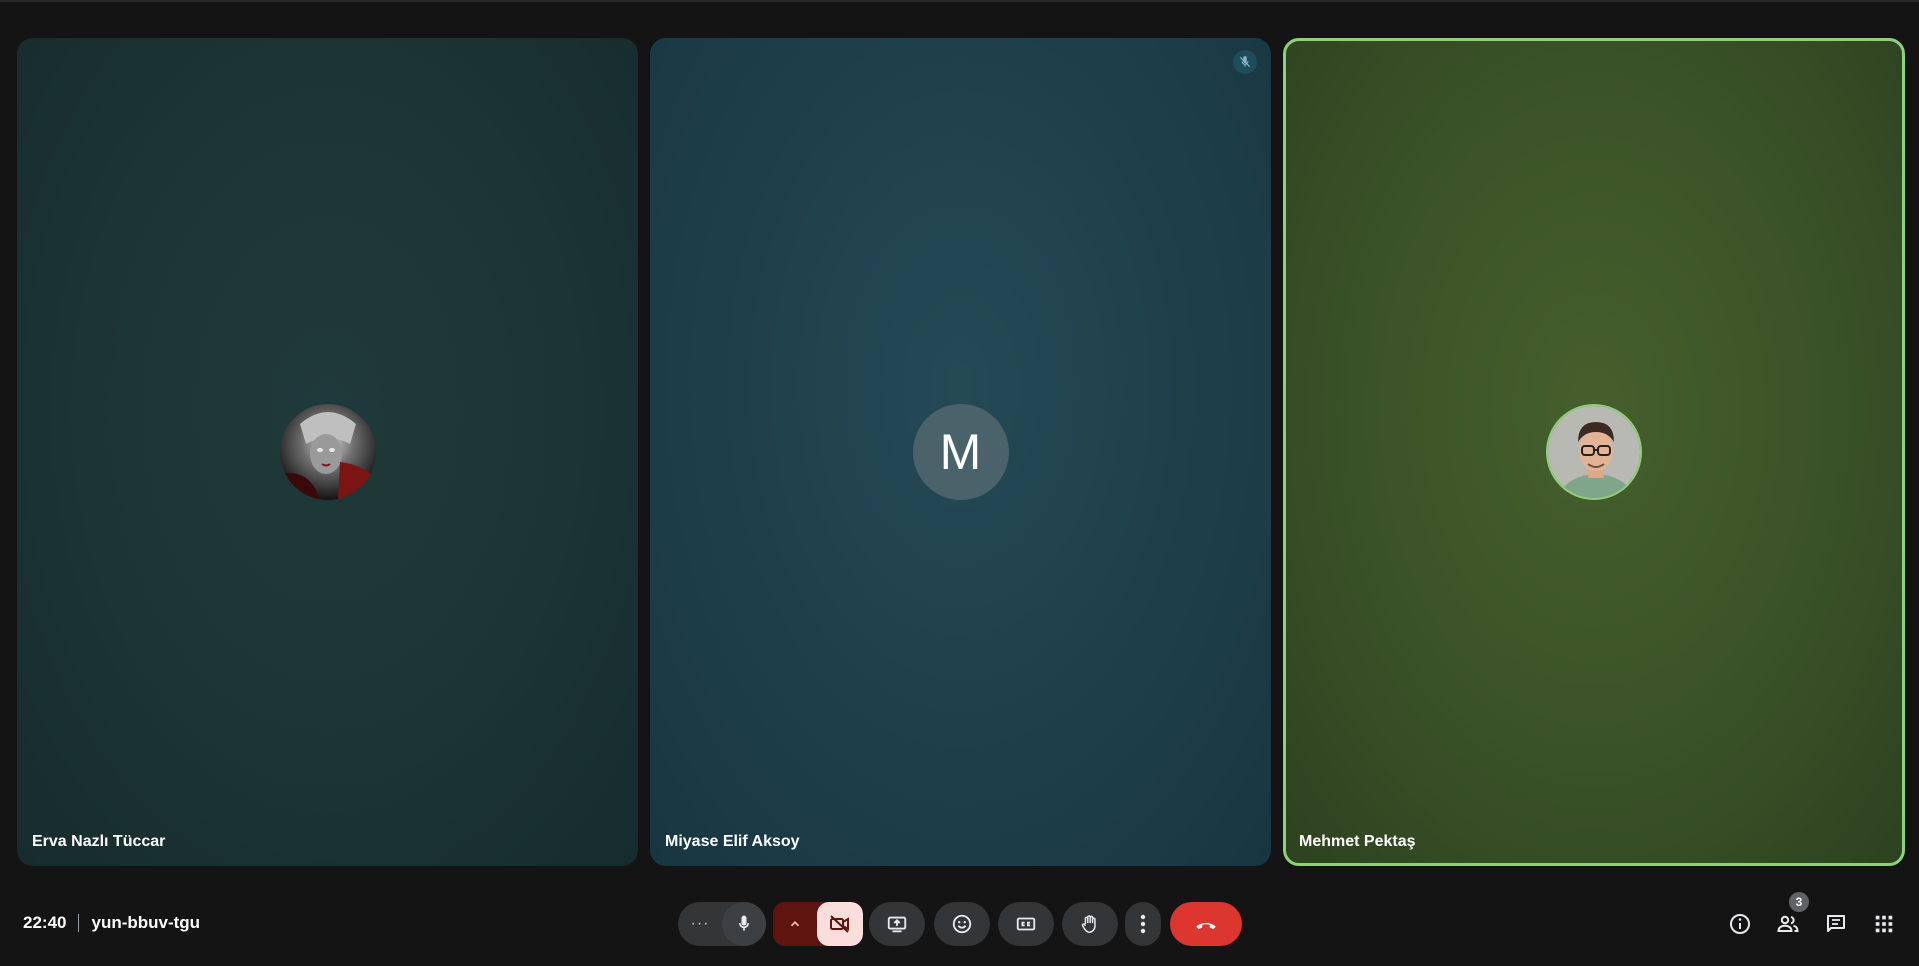 This screenshot has width=1919, height=966. I want to click on raise-hand-icon, so click(1088, 924).